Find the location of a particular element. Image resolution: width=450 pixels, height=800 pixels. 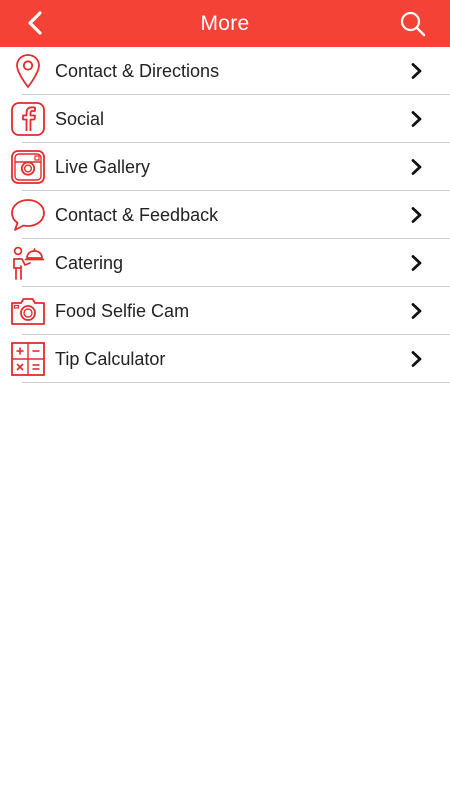

menu-item-social: Social is located at coordinates (225, 119).